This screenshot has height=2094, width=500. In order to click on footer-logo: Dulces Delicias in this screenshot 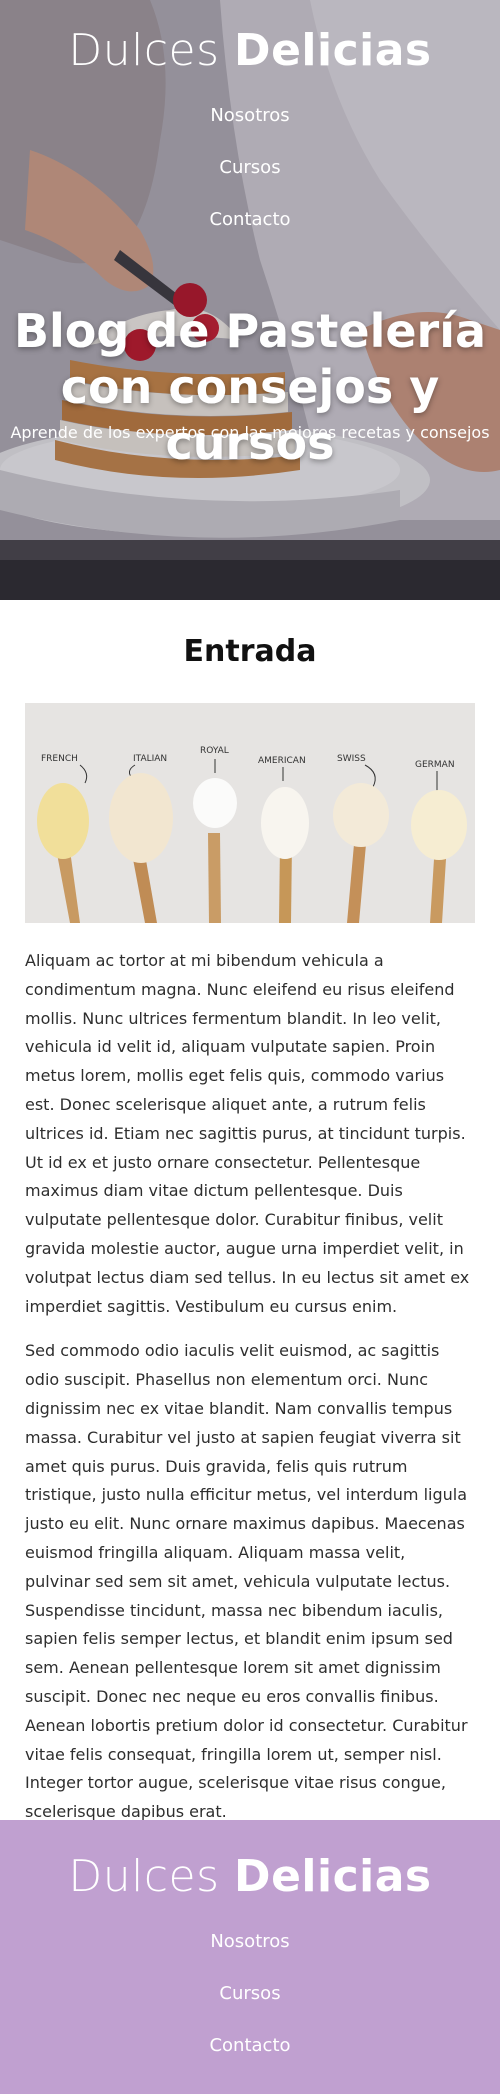, I will do `click(250, 1863)`.